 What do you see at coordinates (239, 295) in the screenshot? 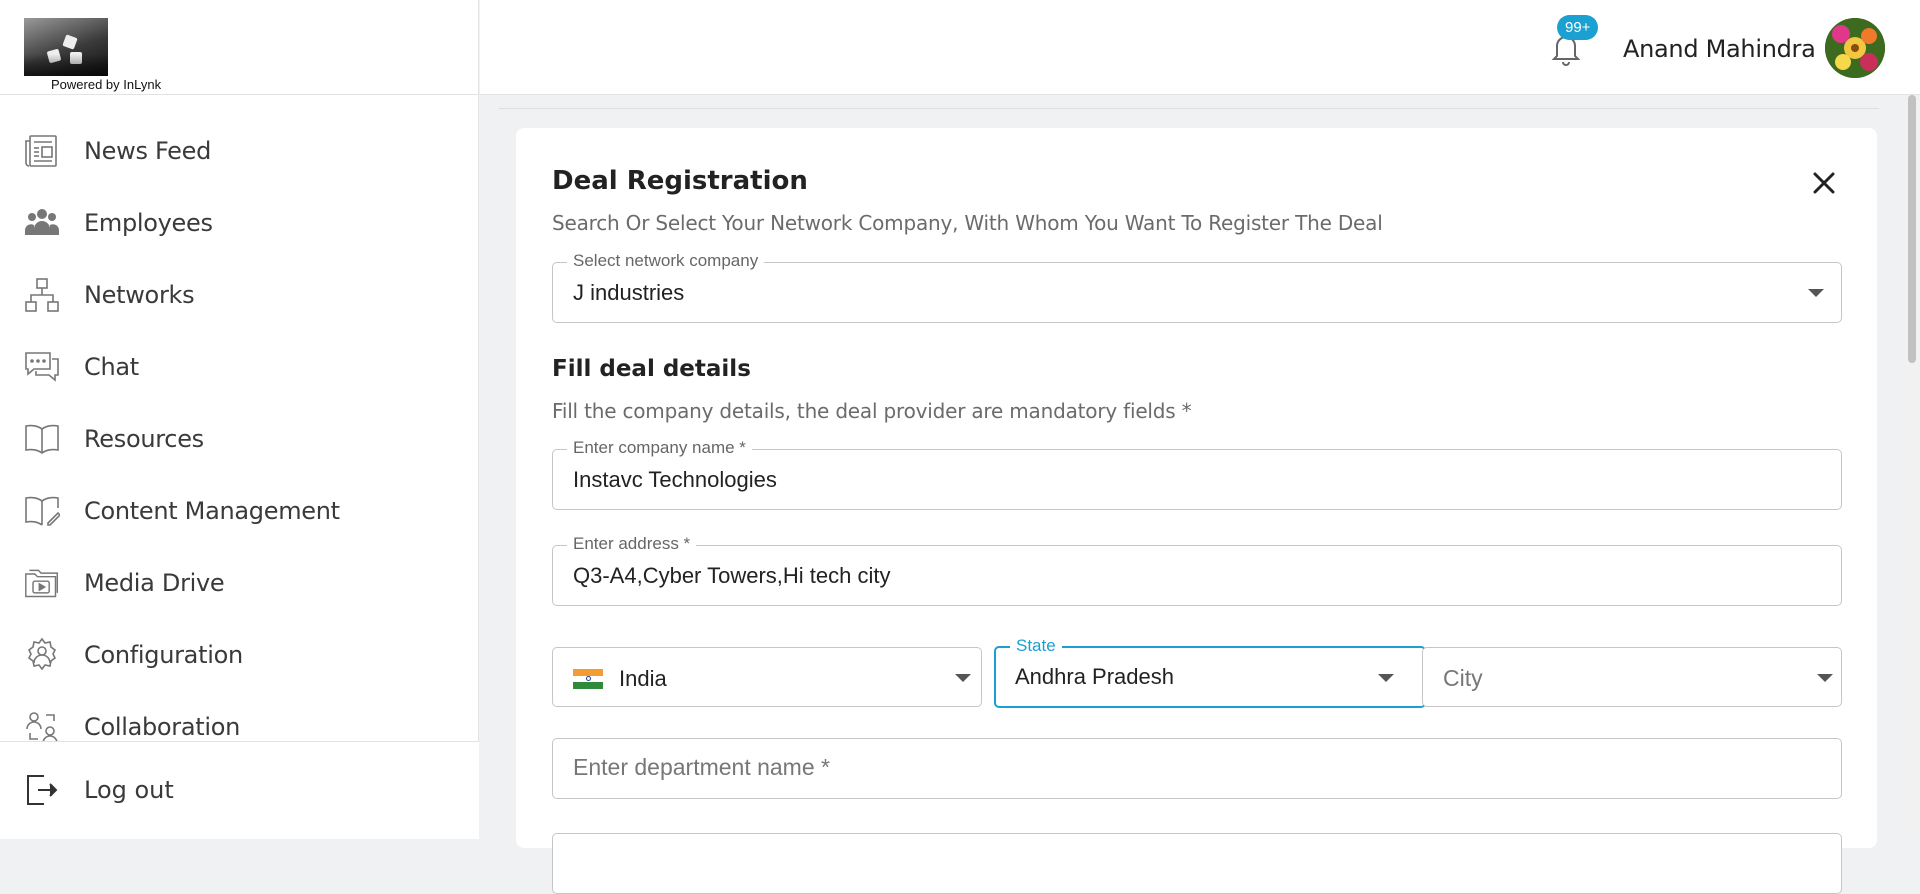
I see `sidebar-item-networks: Networks` at bounding box center [239, 295].